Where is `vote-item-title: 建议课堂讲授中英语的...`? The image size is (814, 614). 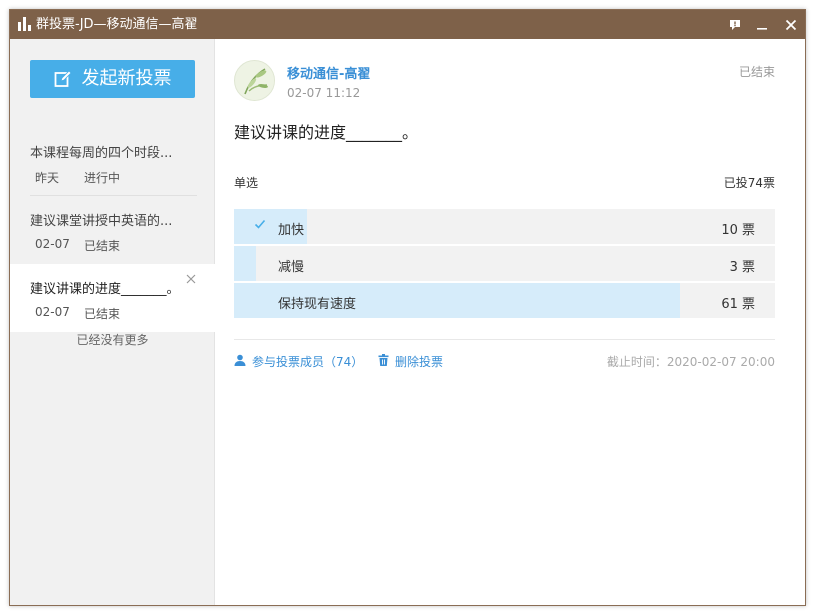
vote-item-title: 建议课堂讲授中英语的... is located at coordinates (101, 221).